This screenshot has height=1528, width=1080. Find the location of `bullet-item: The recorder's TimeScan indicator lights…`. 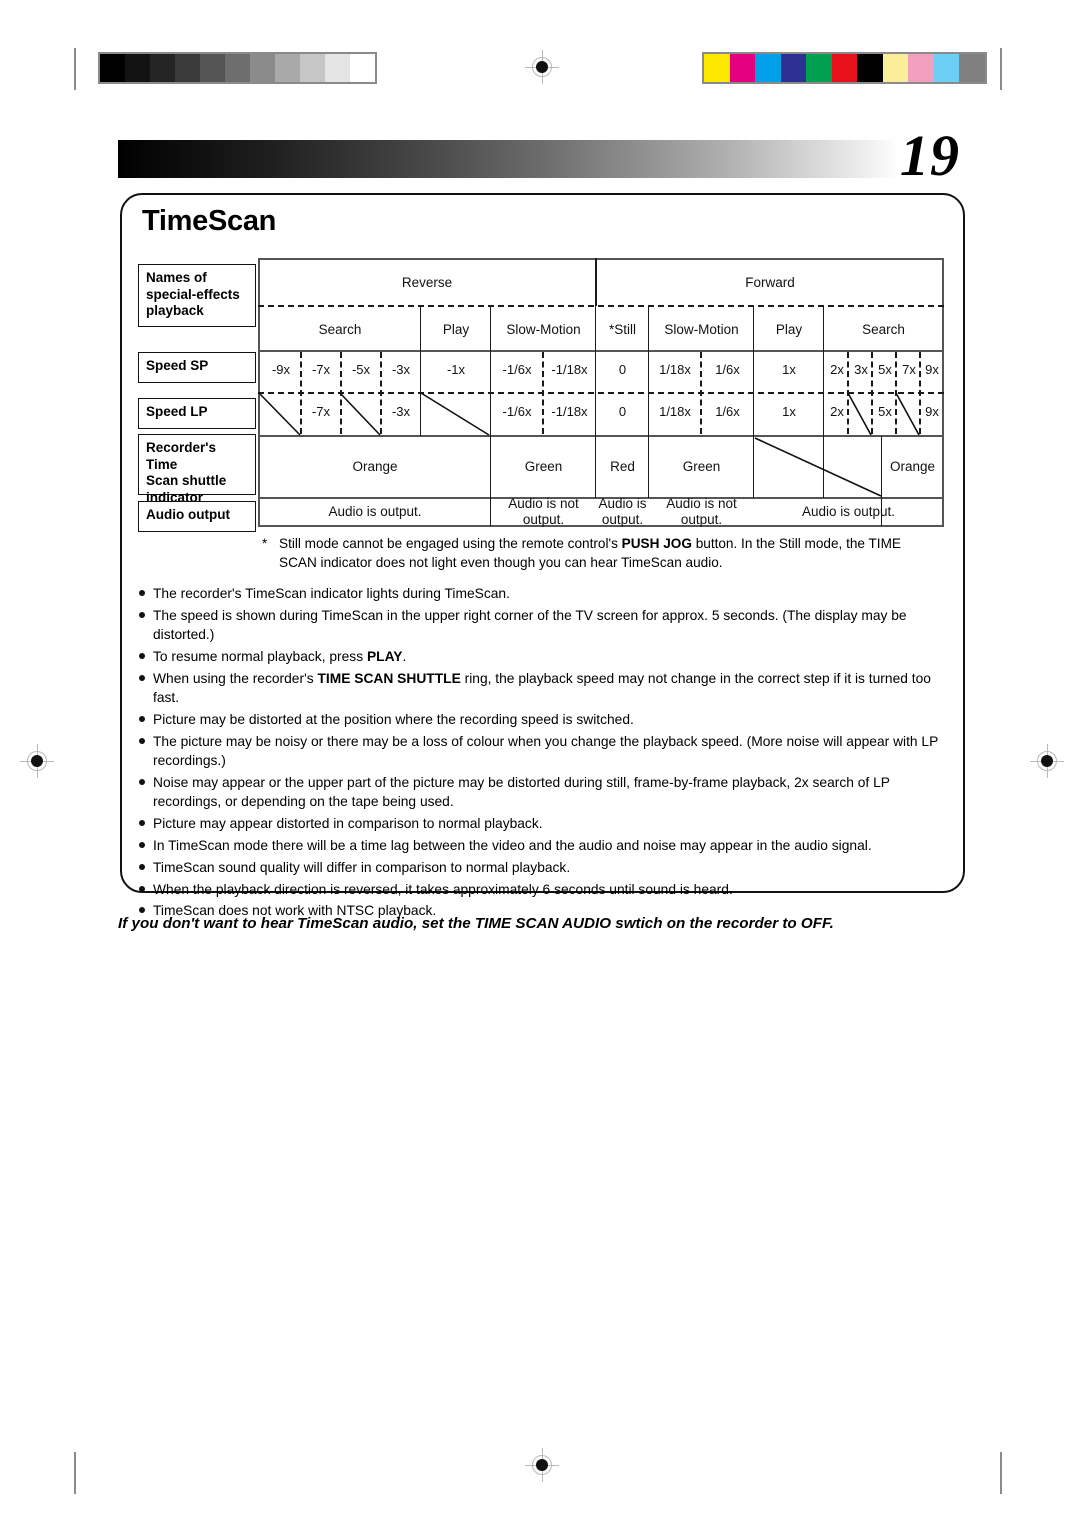

bullet-item: The recorder's TimeScan indicator lights… is located at coordinates (543, 593).